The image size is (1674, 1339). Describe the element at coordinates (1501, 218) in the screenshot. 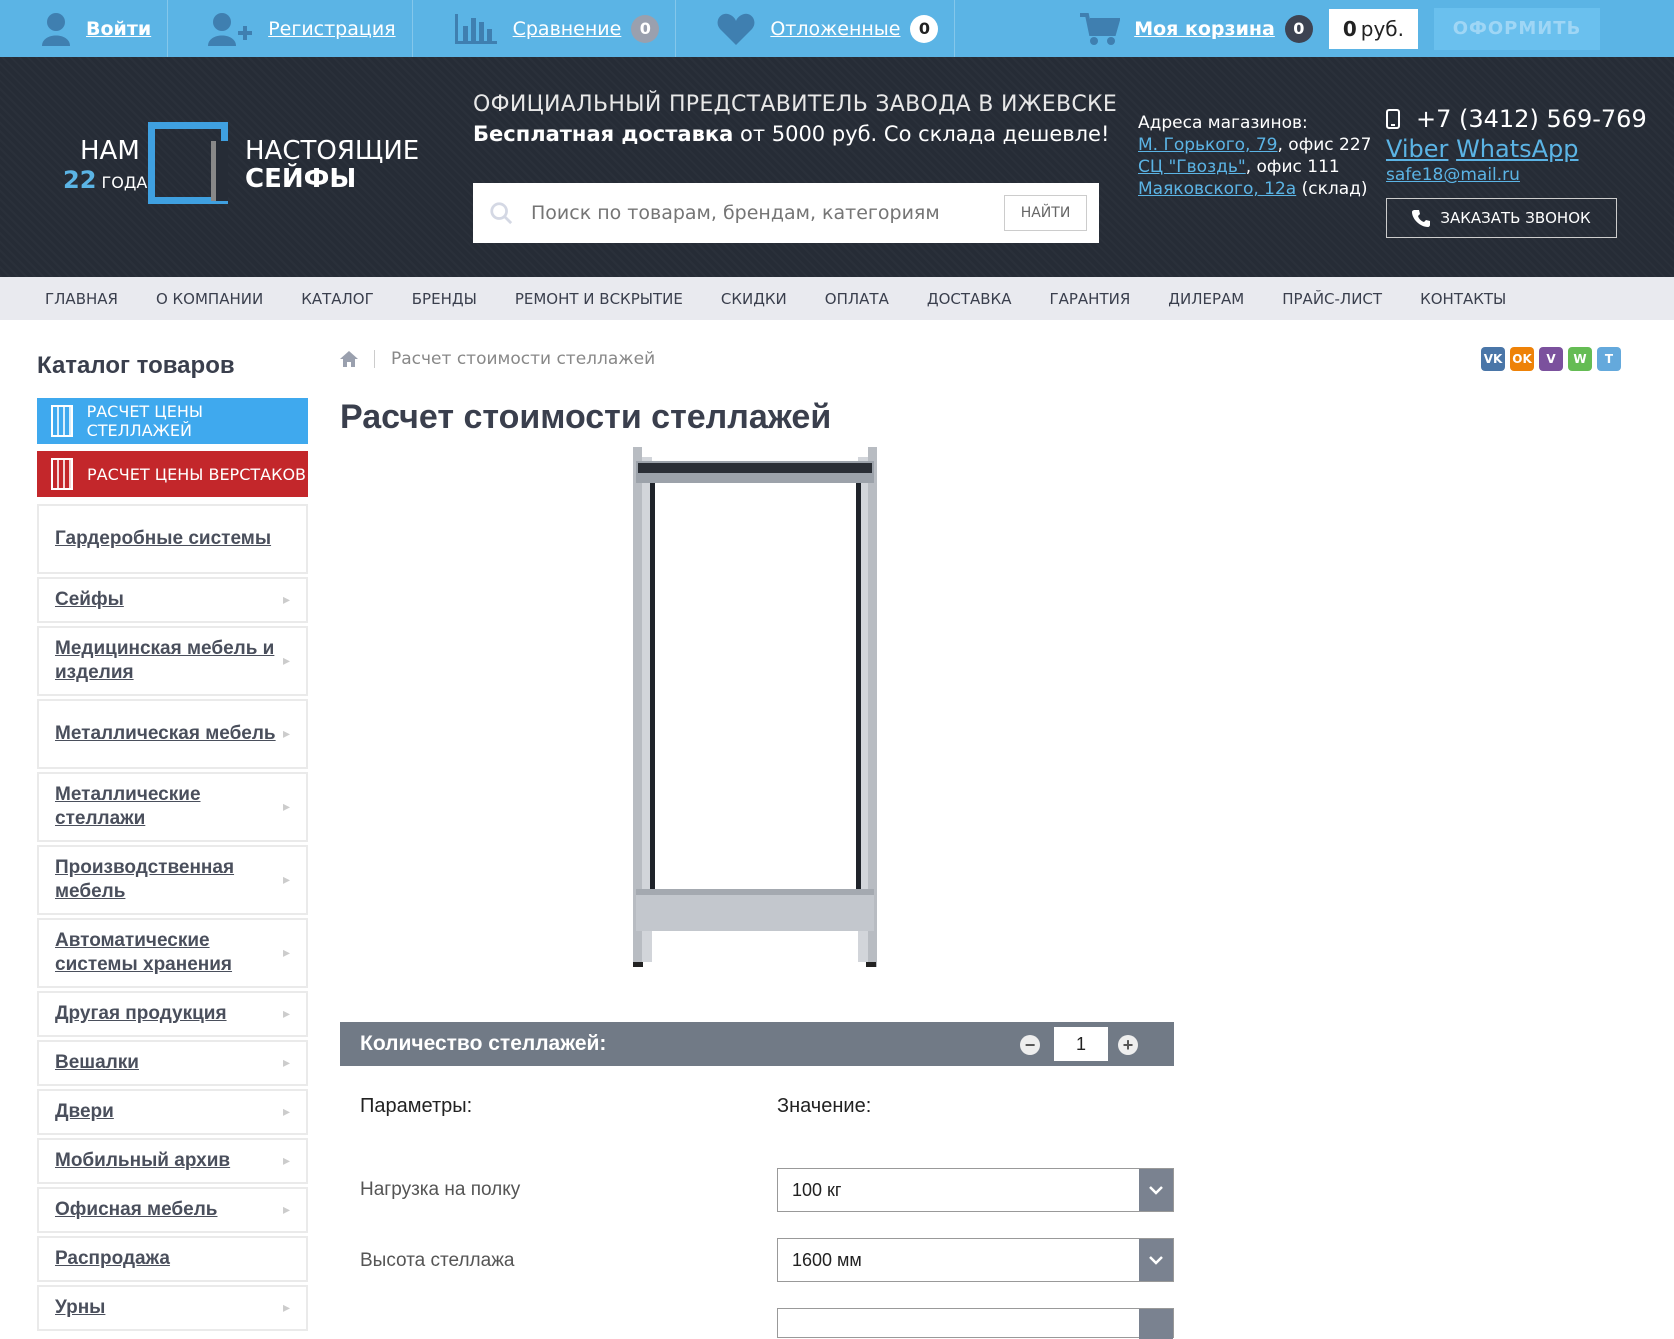

I see `order-call-button: ЗАКАЗАТЬ ЗВОНОК` at that location.